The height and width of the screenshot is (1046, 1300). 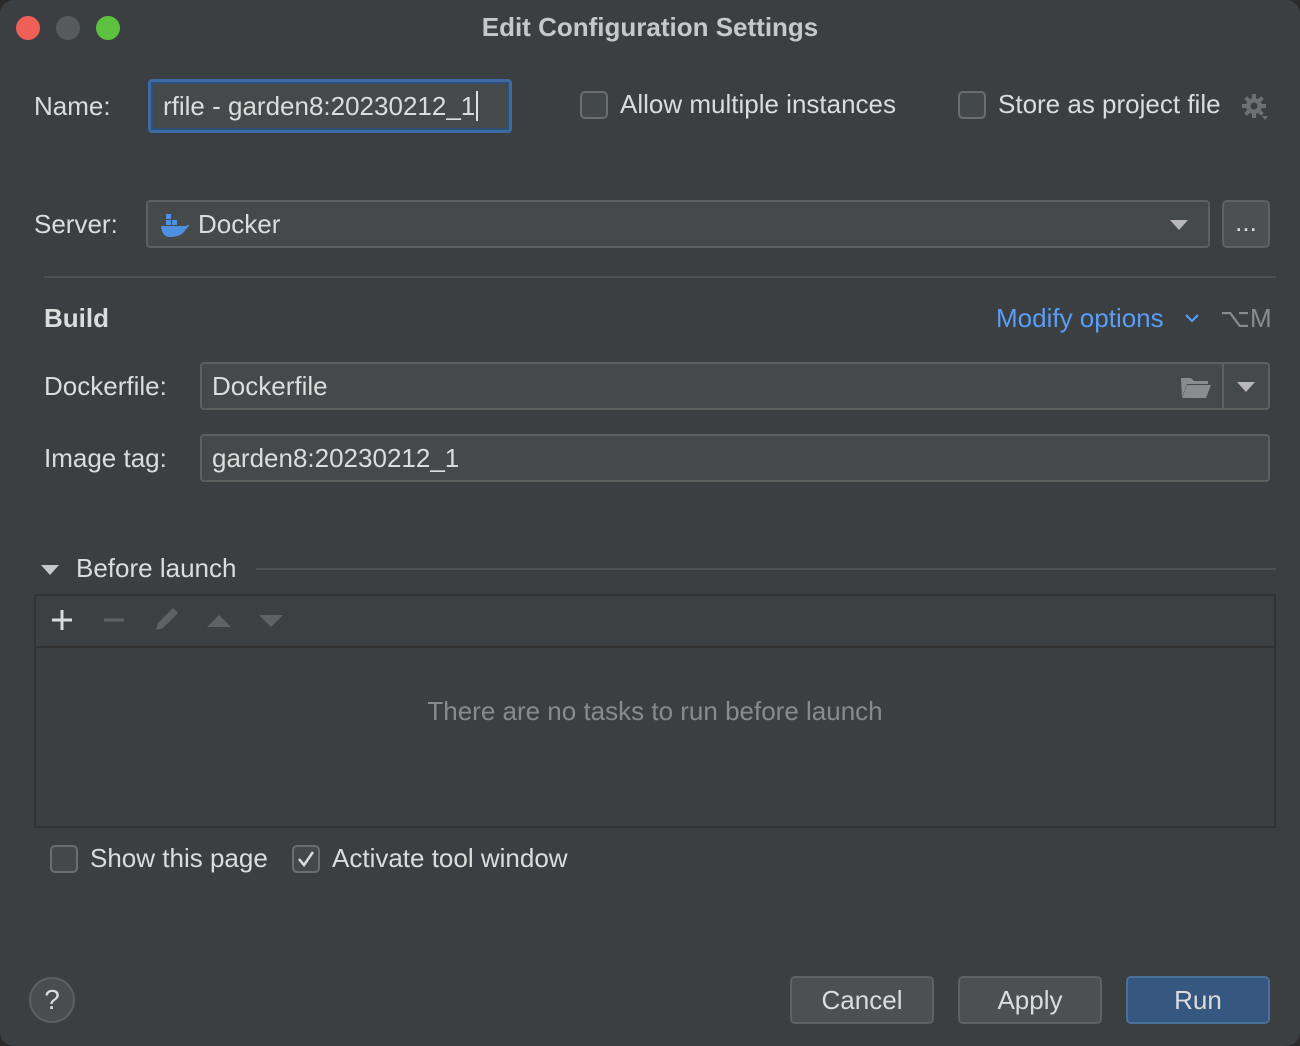 I want to click on dockerfile-field: Dockerfile, so click(x=735, y=386).